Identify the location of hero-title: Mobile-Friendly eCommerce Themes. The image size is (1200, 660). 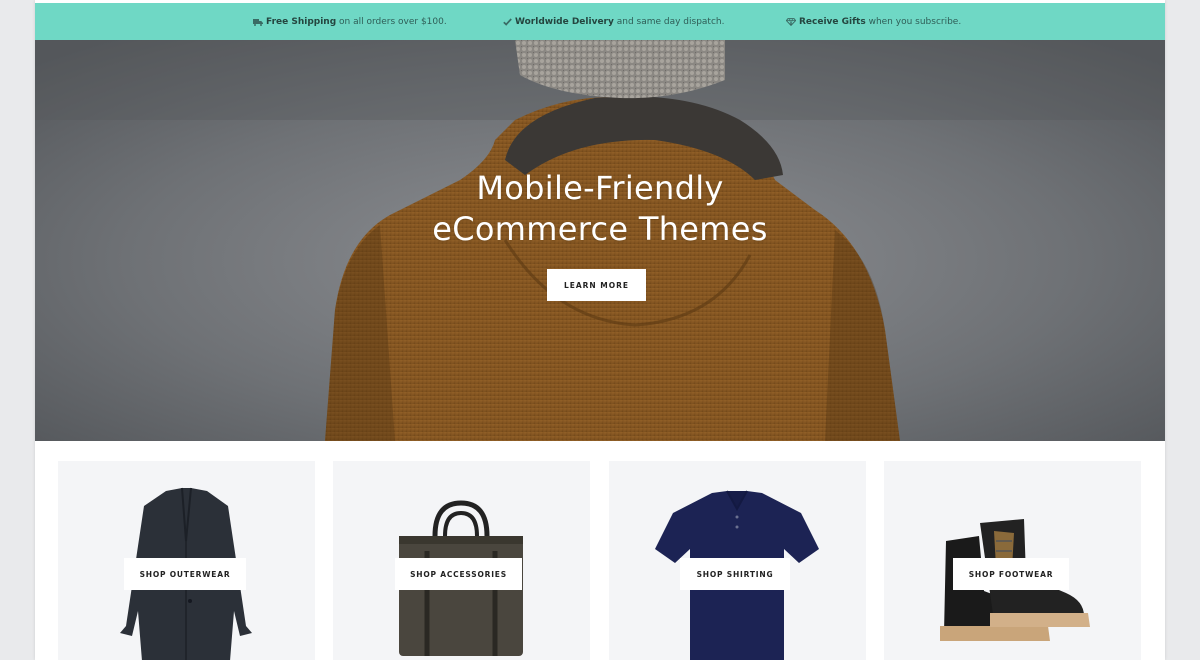
(600, 209).